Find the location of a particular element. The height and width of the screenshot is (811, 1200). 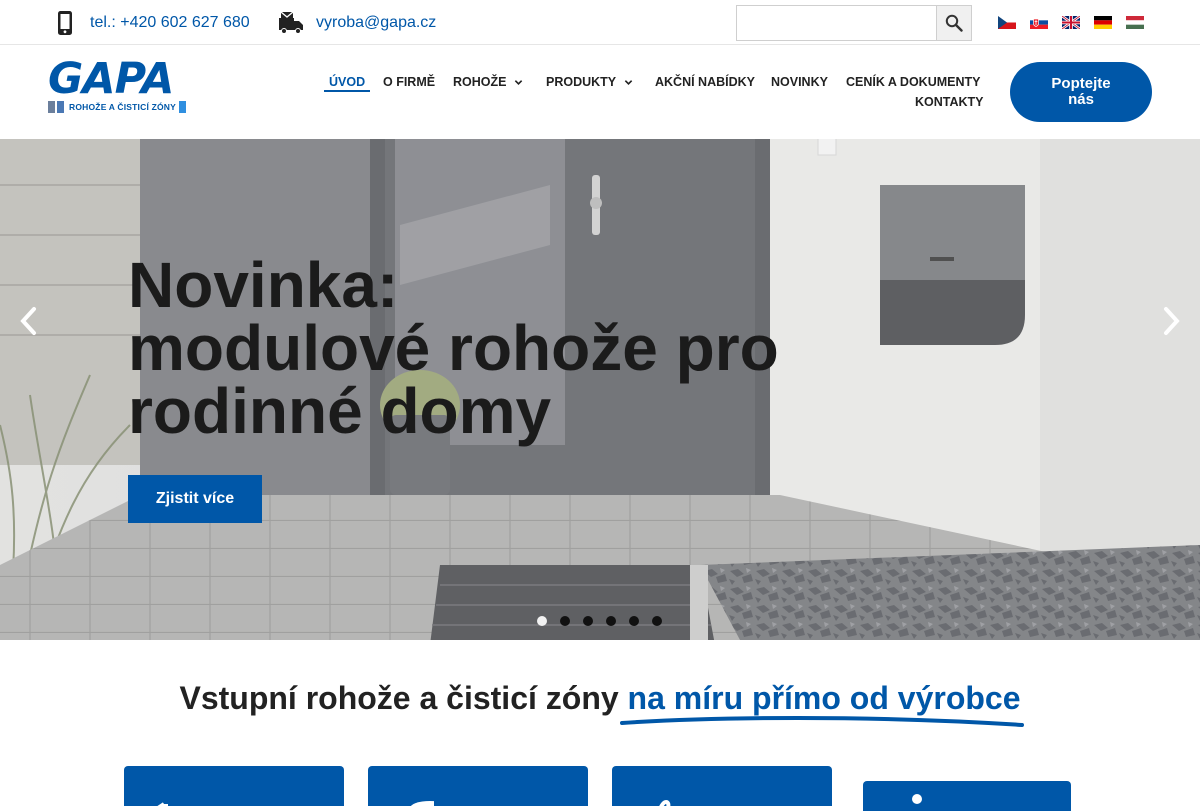

nav-item-label: Ceník a dokumenty is located at coordinates (913, 82).